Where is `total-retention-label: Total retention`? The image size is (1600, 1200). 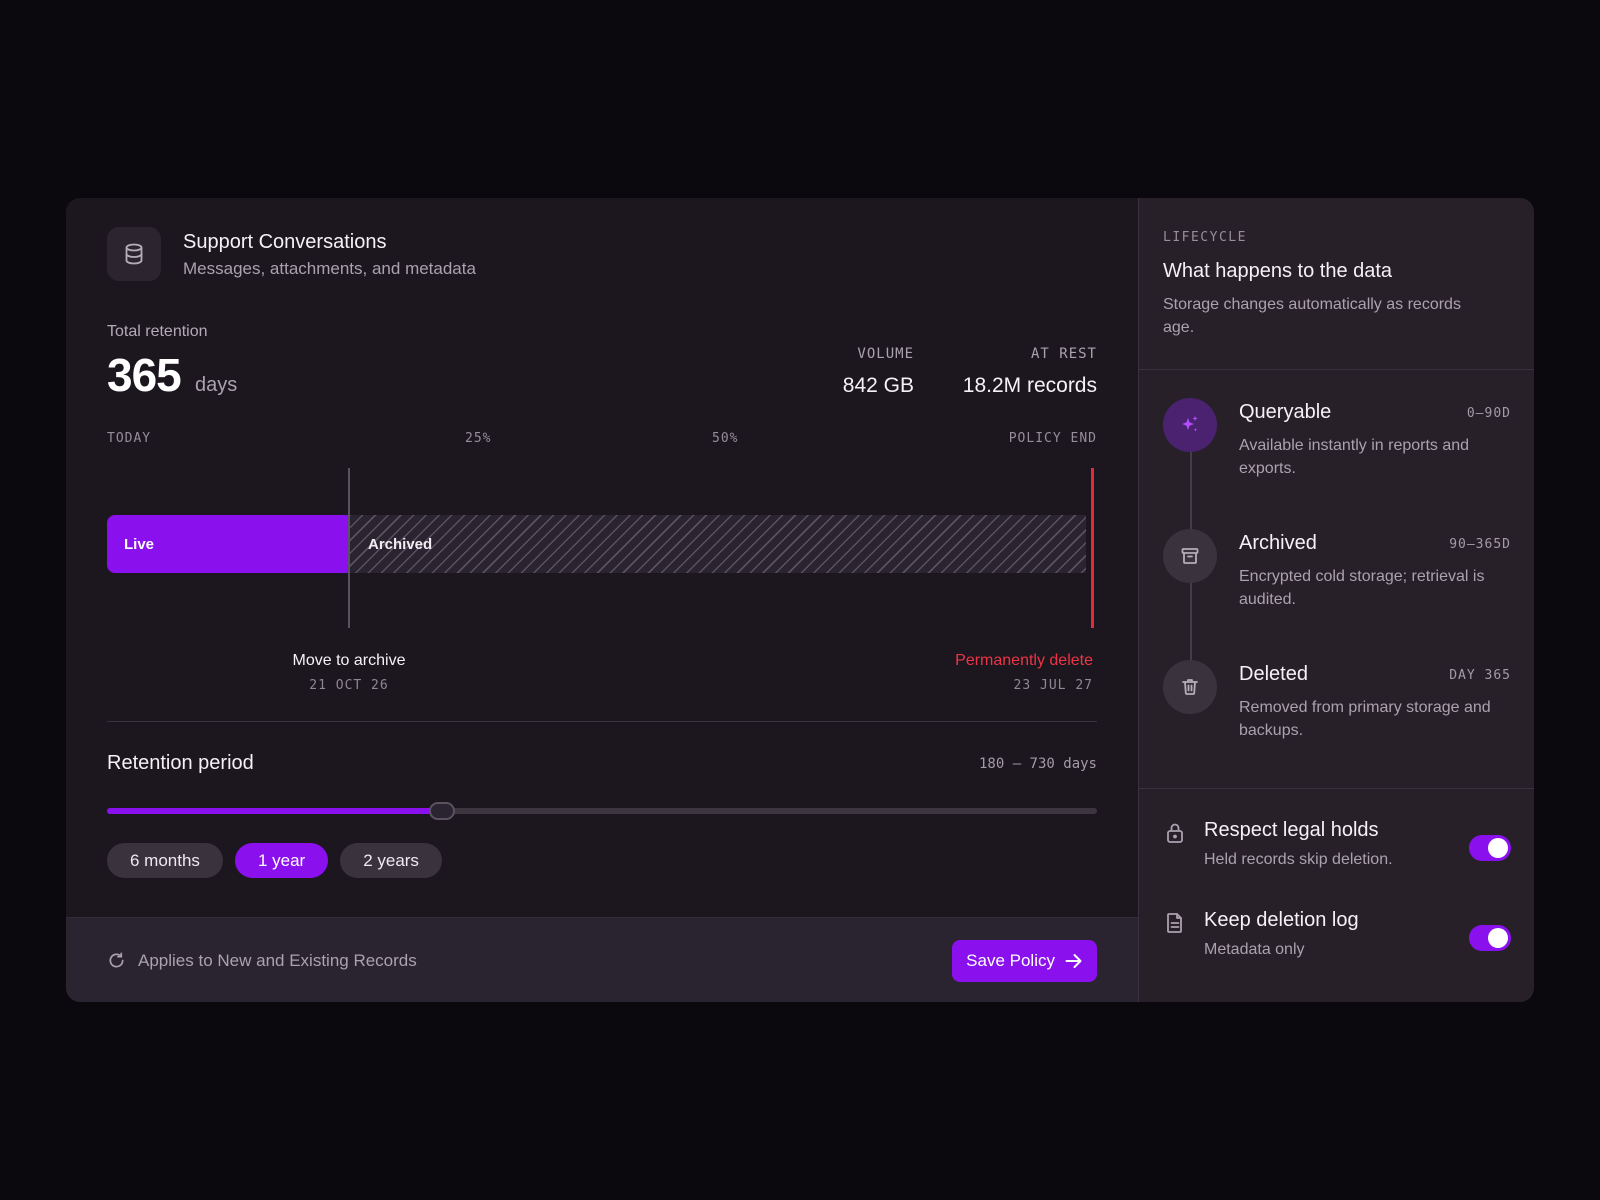
total-retention-label: Total retention is located at coordinates (157, 331).